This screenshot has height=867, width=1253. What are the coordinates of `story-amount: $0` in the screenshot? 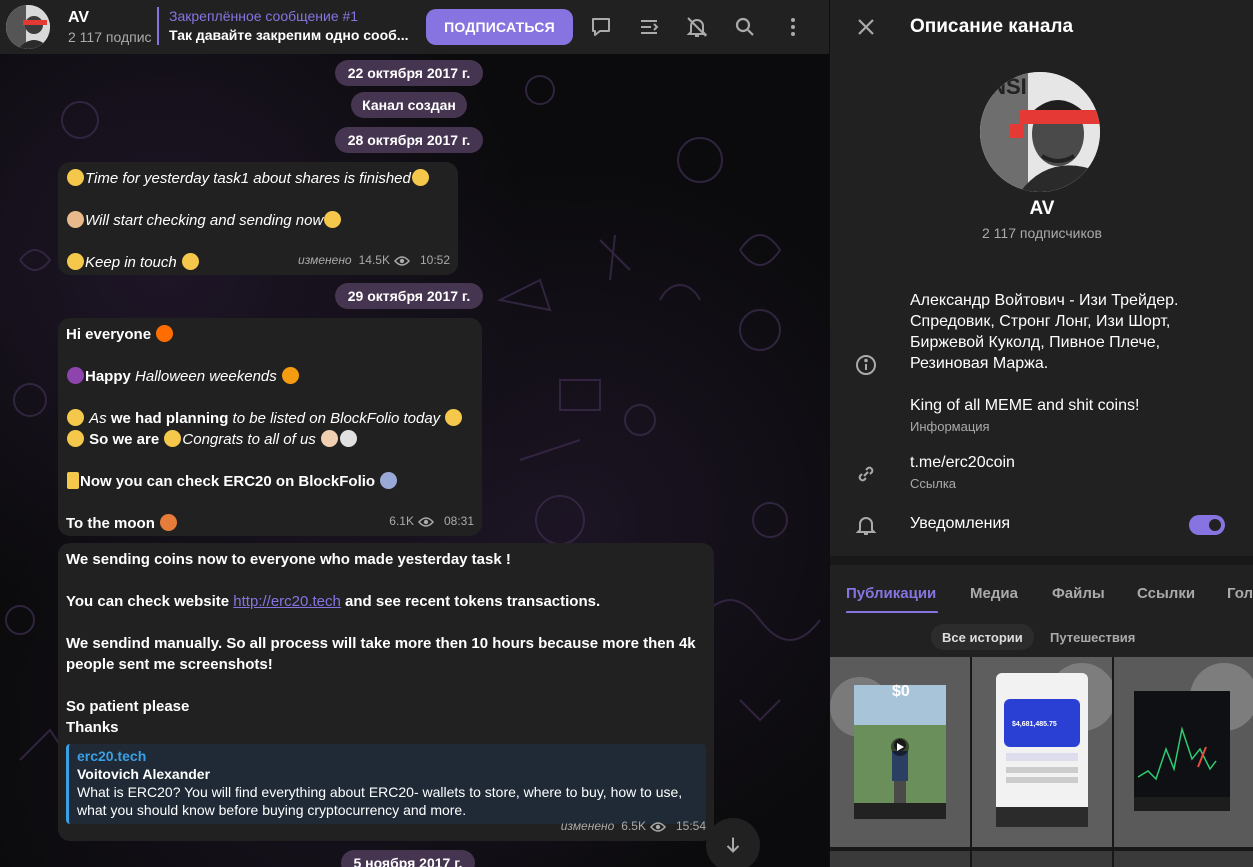 It's located at (901, 691).